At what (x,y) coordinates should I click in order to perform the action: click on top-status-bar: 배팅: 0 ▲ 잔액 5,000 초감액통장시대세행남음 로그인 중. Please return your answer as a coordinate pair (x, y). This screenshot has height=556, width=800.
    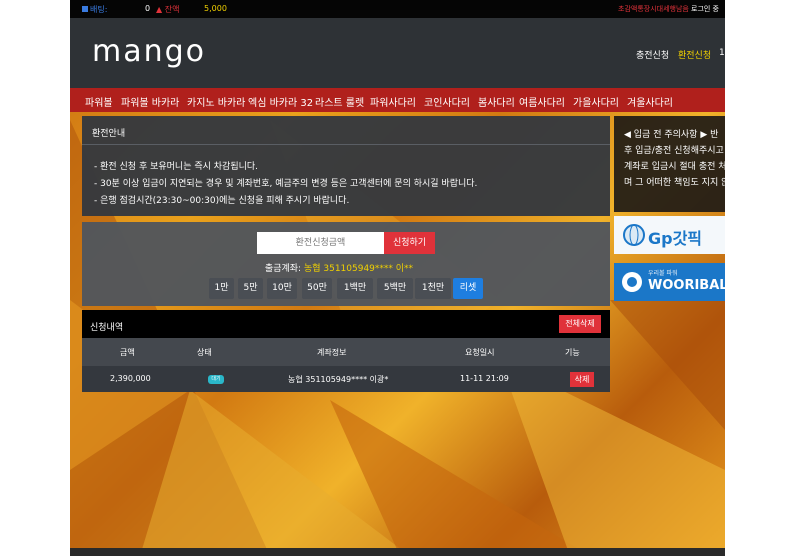
    Looking at the image, I should click on (397, 9).